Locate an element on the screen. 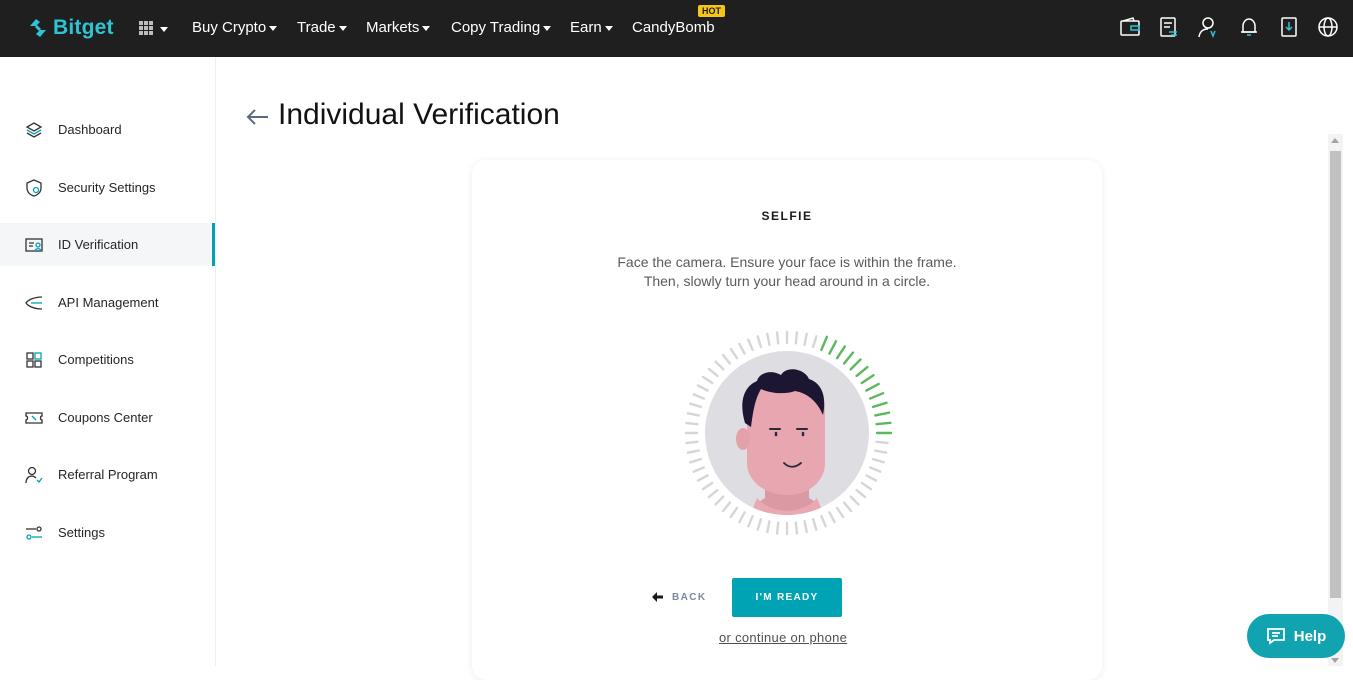  im-ready-button: I'M READY is located at coordinates (787, 597).